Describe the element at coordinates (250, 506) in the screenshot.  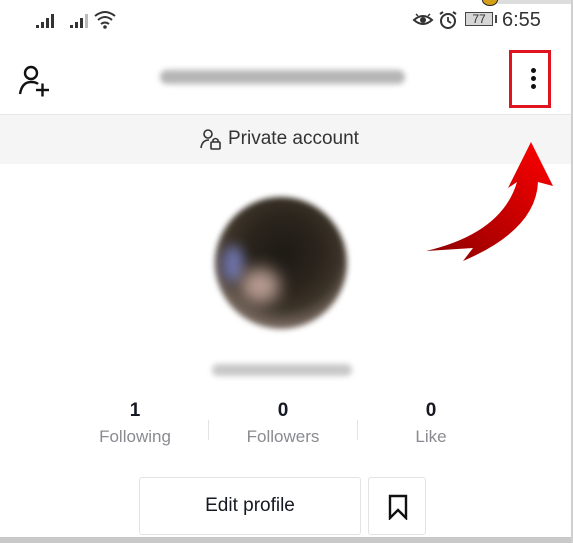
I see `edit-profile-button: Edit profile` at that location.